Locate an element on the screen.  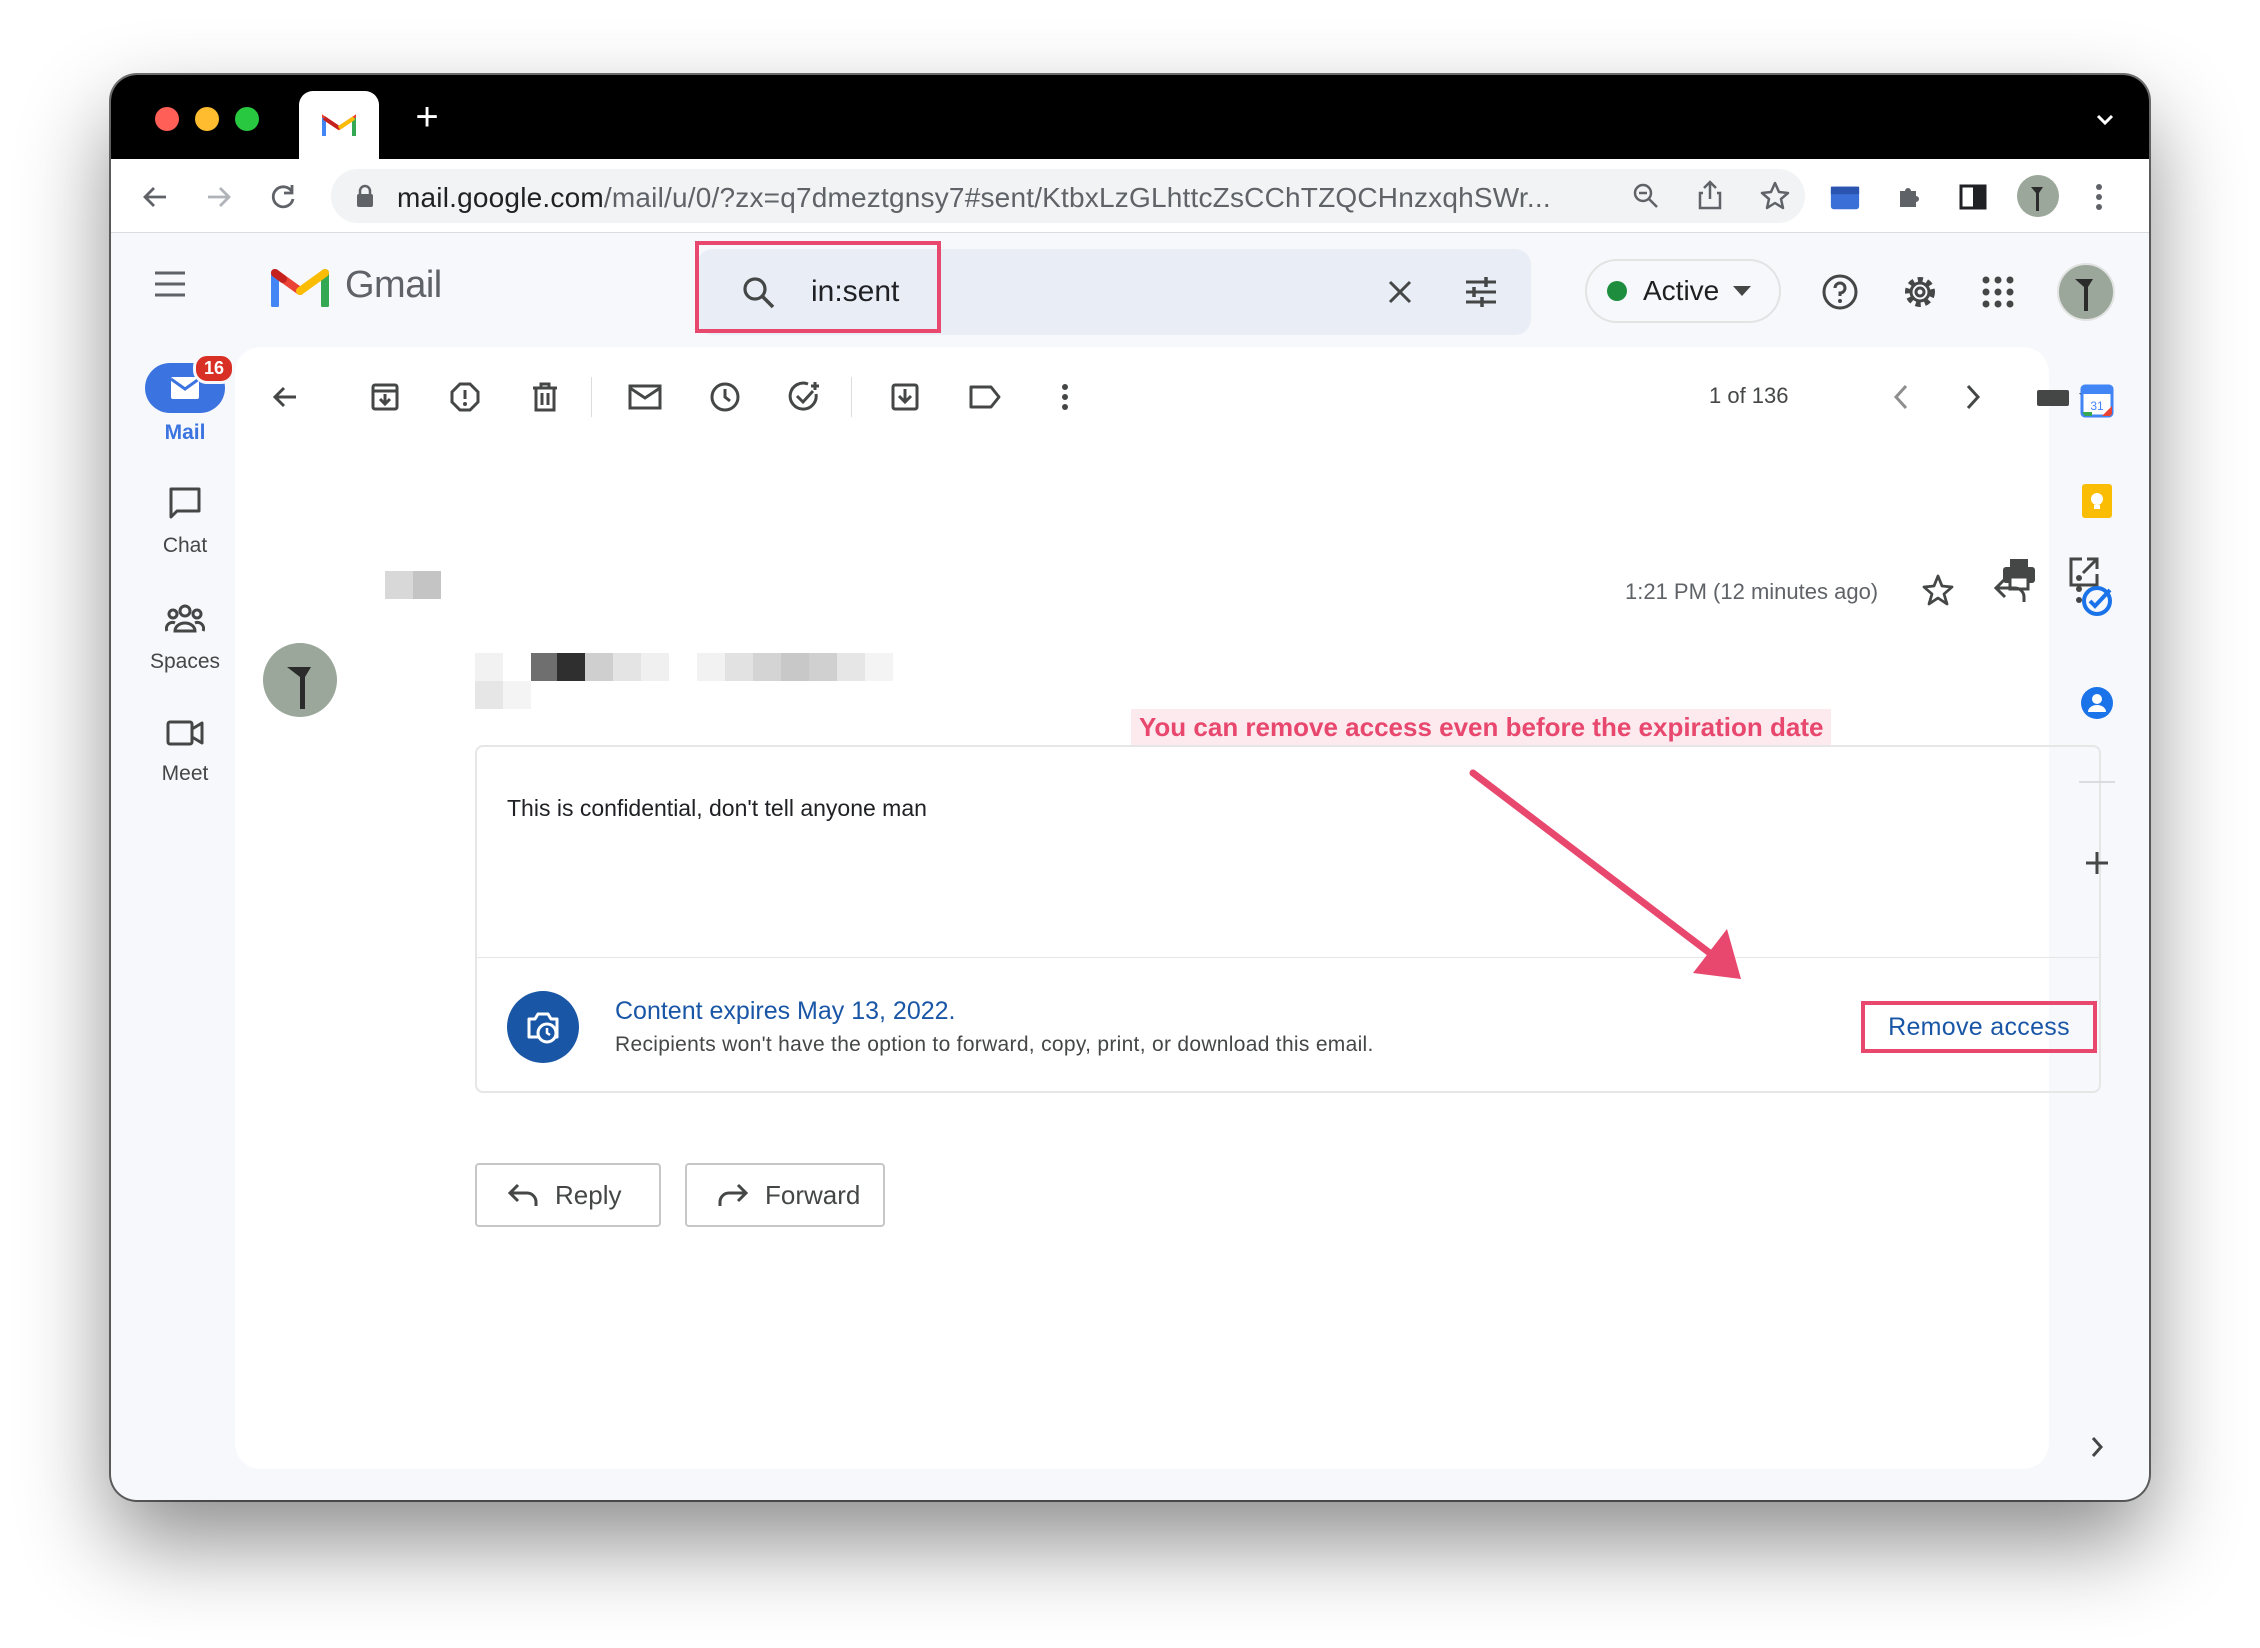
close-window-button is located at coordinates (167, 119).